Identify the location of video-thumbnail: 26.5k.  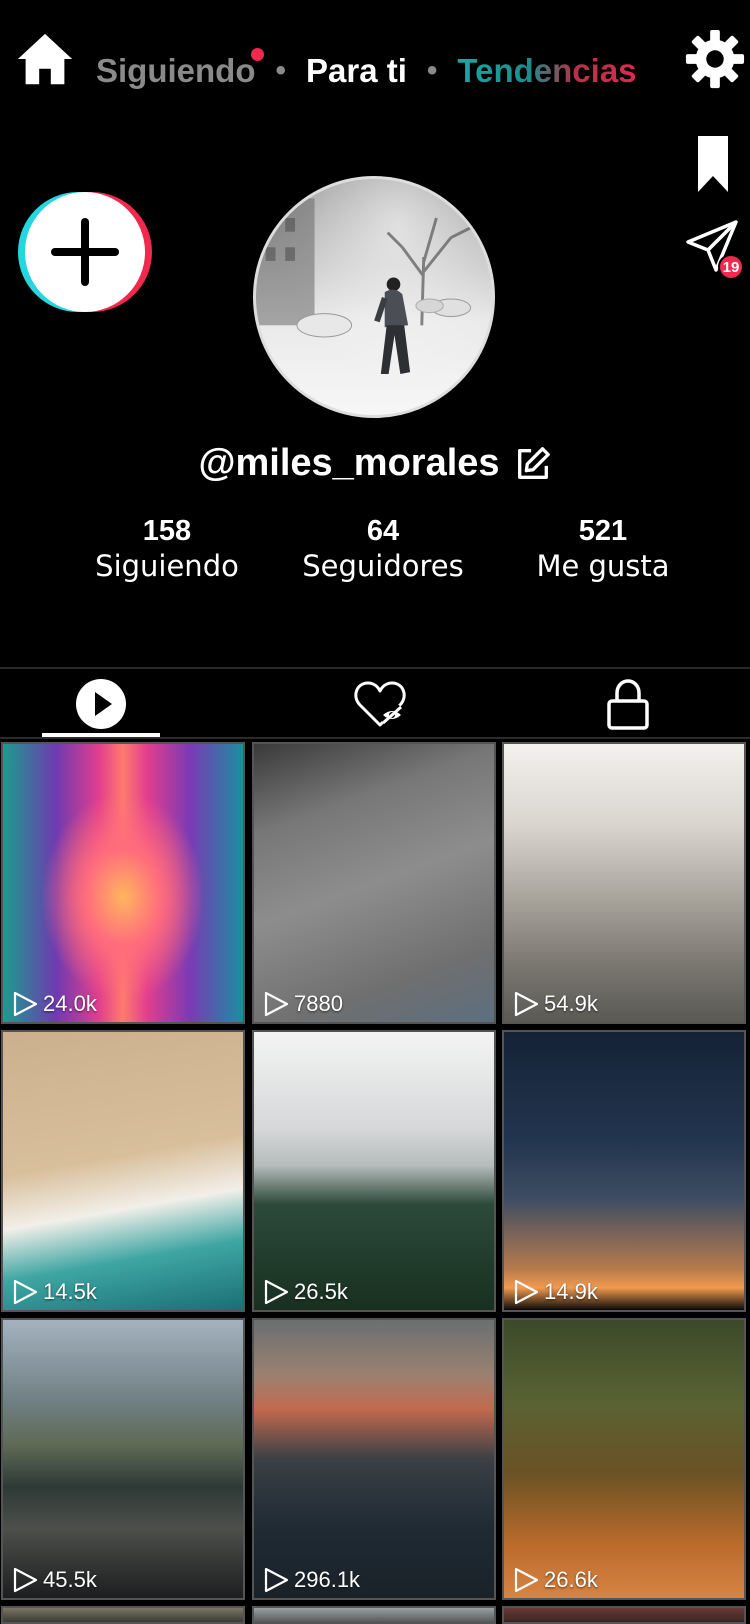
(374, 1171).